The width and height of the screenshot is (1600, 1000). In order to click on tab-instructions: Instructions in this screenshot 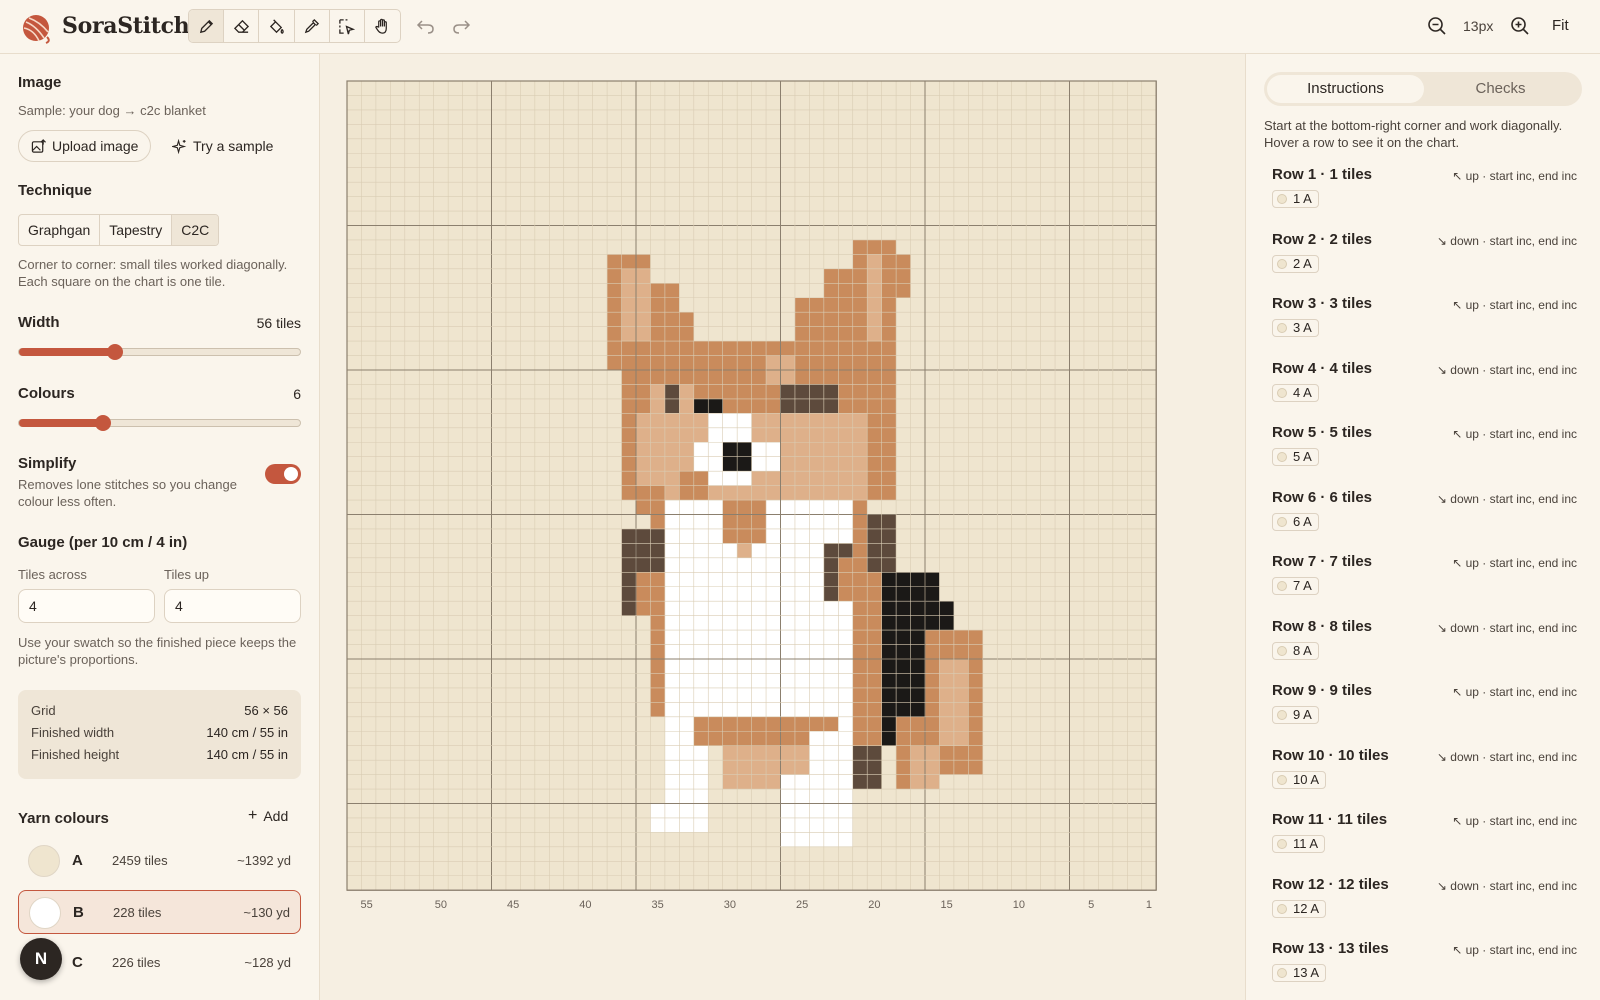, I will do `click(1345, 89)`.